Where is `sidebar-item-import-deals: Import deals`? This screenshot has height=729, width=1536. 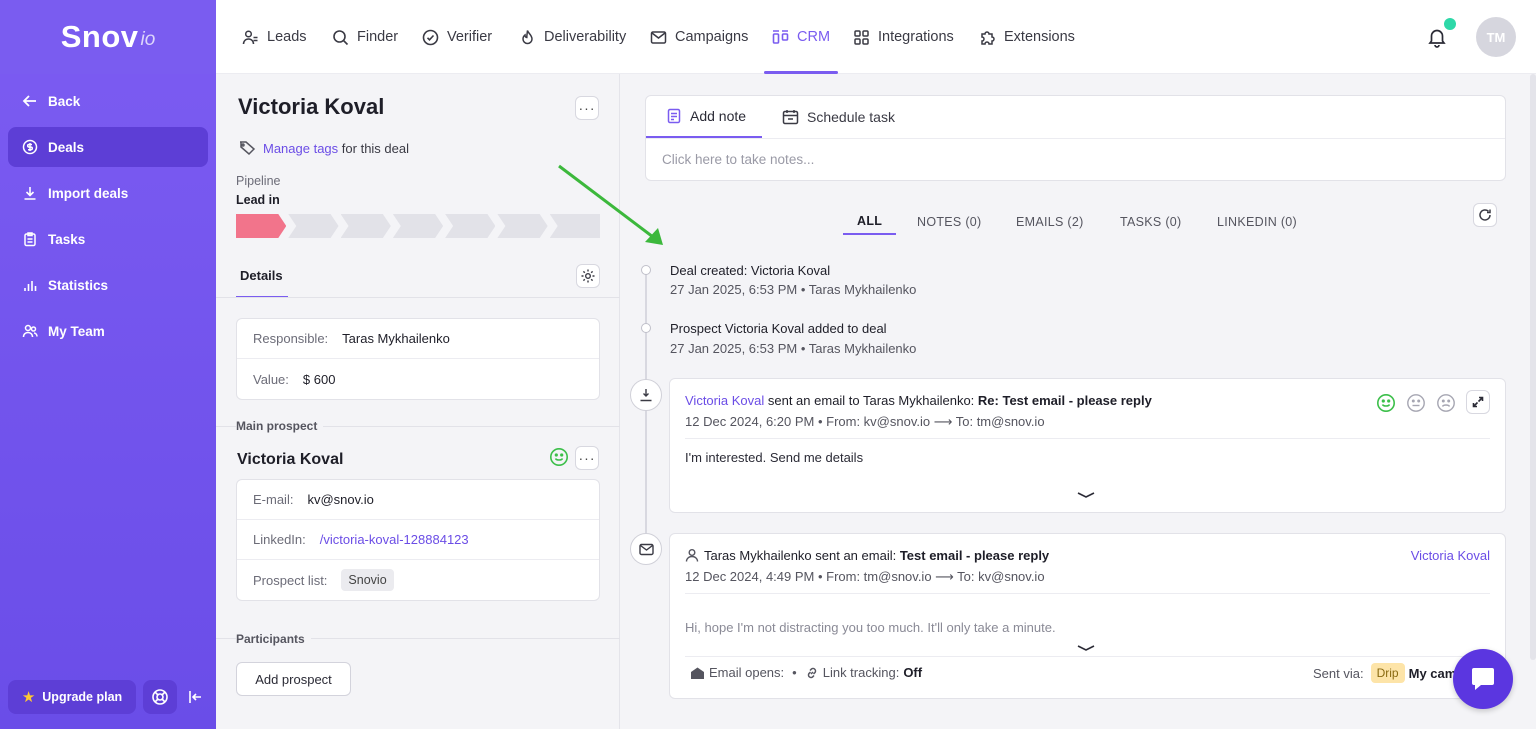
sidebar-item-import-deals: Import deals is located at coordinates (108, 193).